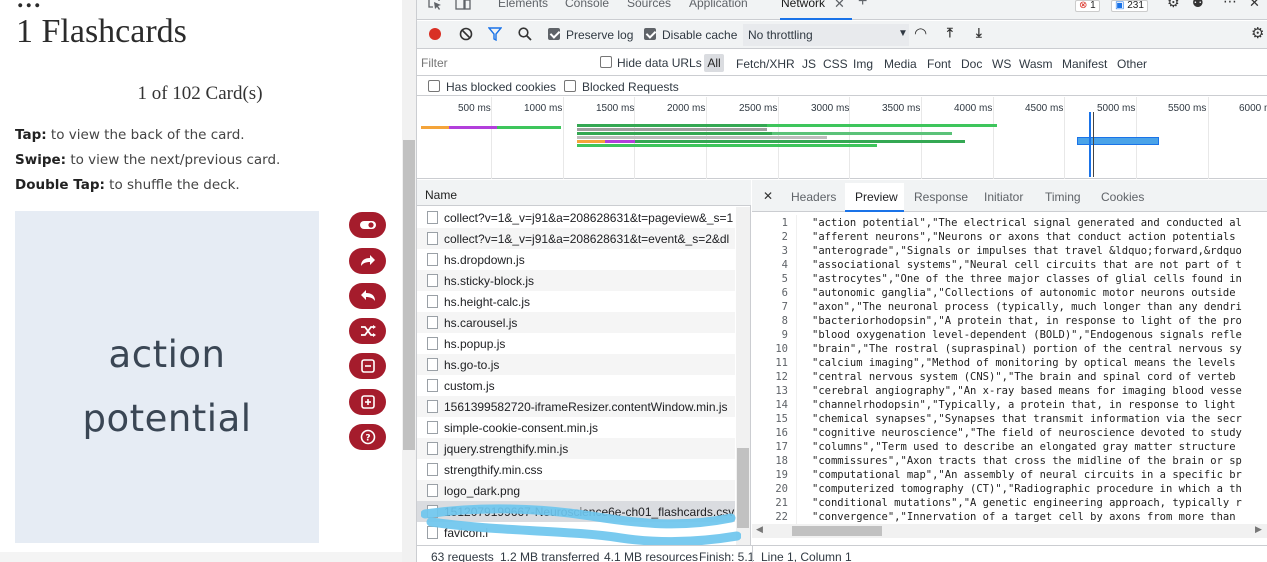  Describe the element at coordinates (587, 5) in the screenshot. I see `tab-console: Console` at that location.